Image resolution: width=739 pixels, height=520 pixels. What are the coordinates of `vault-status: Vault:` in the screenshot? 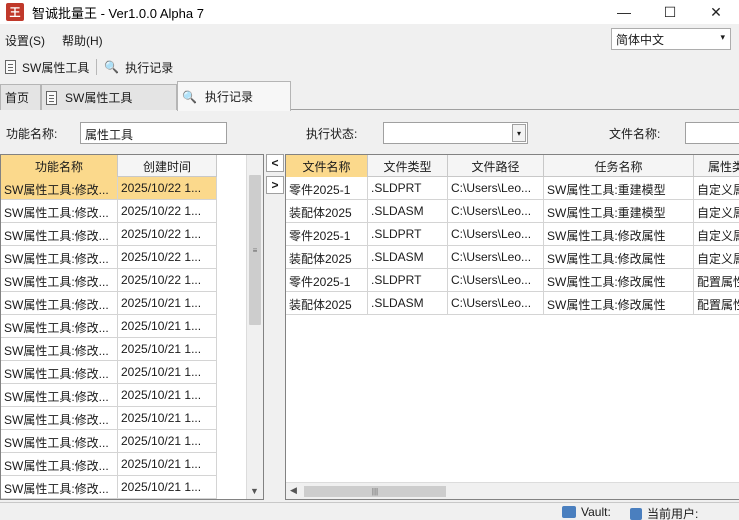 It's located at (586, 512).